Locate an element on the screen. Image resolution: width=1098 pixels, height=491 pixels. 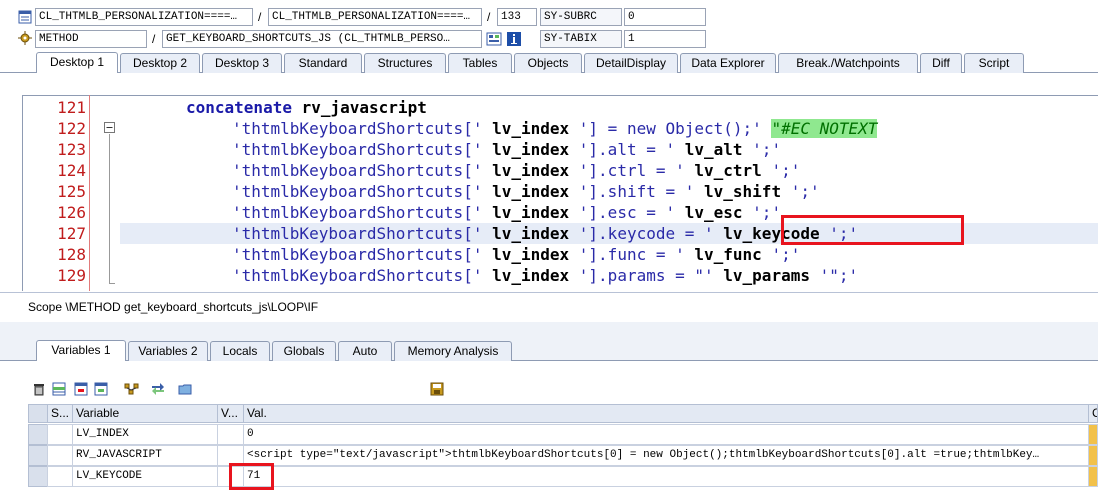
code-variable: lv_ctrl is located at coordinates (728, 170).